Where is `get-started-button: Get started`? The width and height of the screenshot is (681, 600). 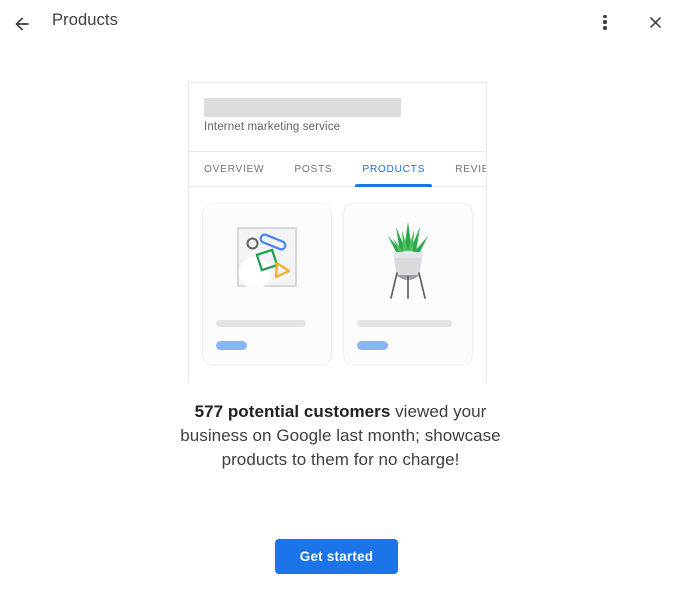
get-started-button: Get started is located at coordinates (336, 556).